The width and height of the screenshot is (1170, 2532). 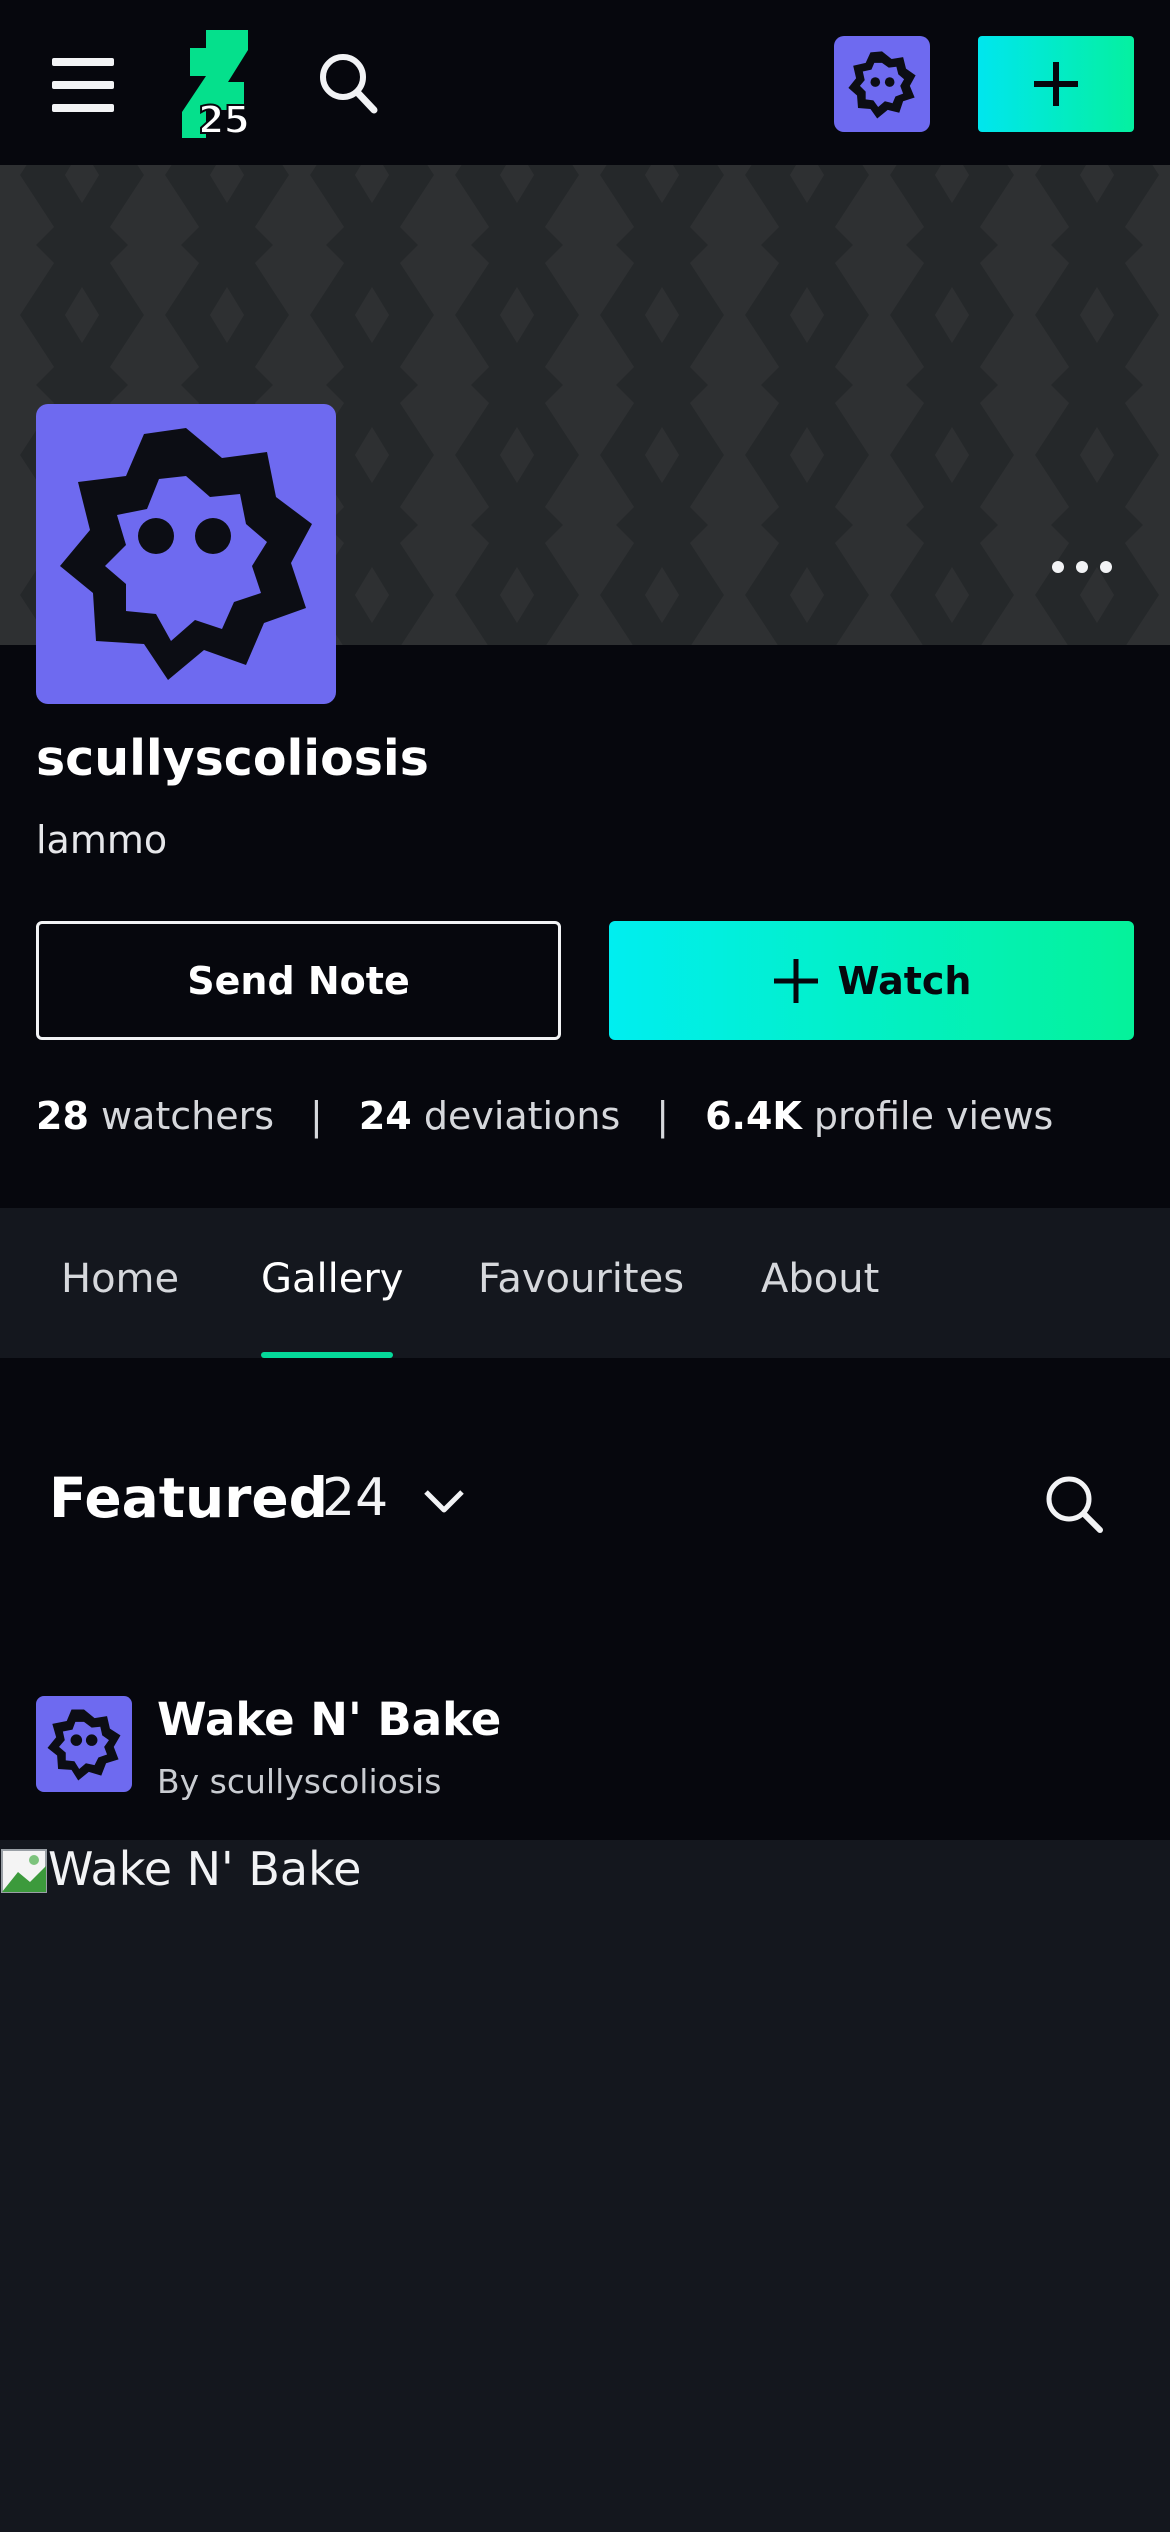 I want to click on broken-image-icon, so click(x=24, y=1871).